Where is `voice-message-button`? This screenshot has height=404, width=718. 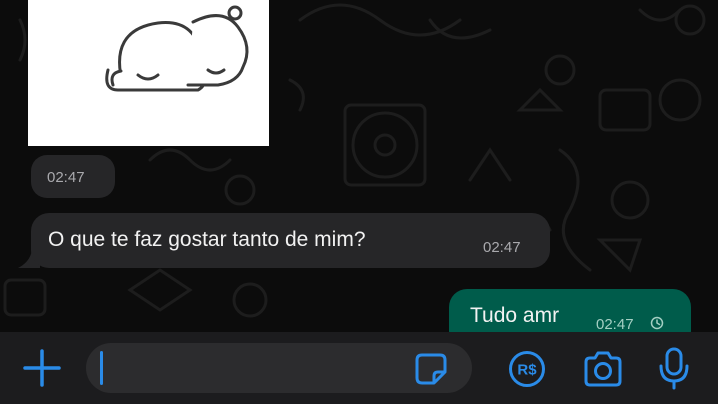 voice-message-button is located at coordinates (674, 368).